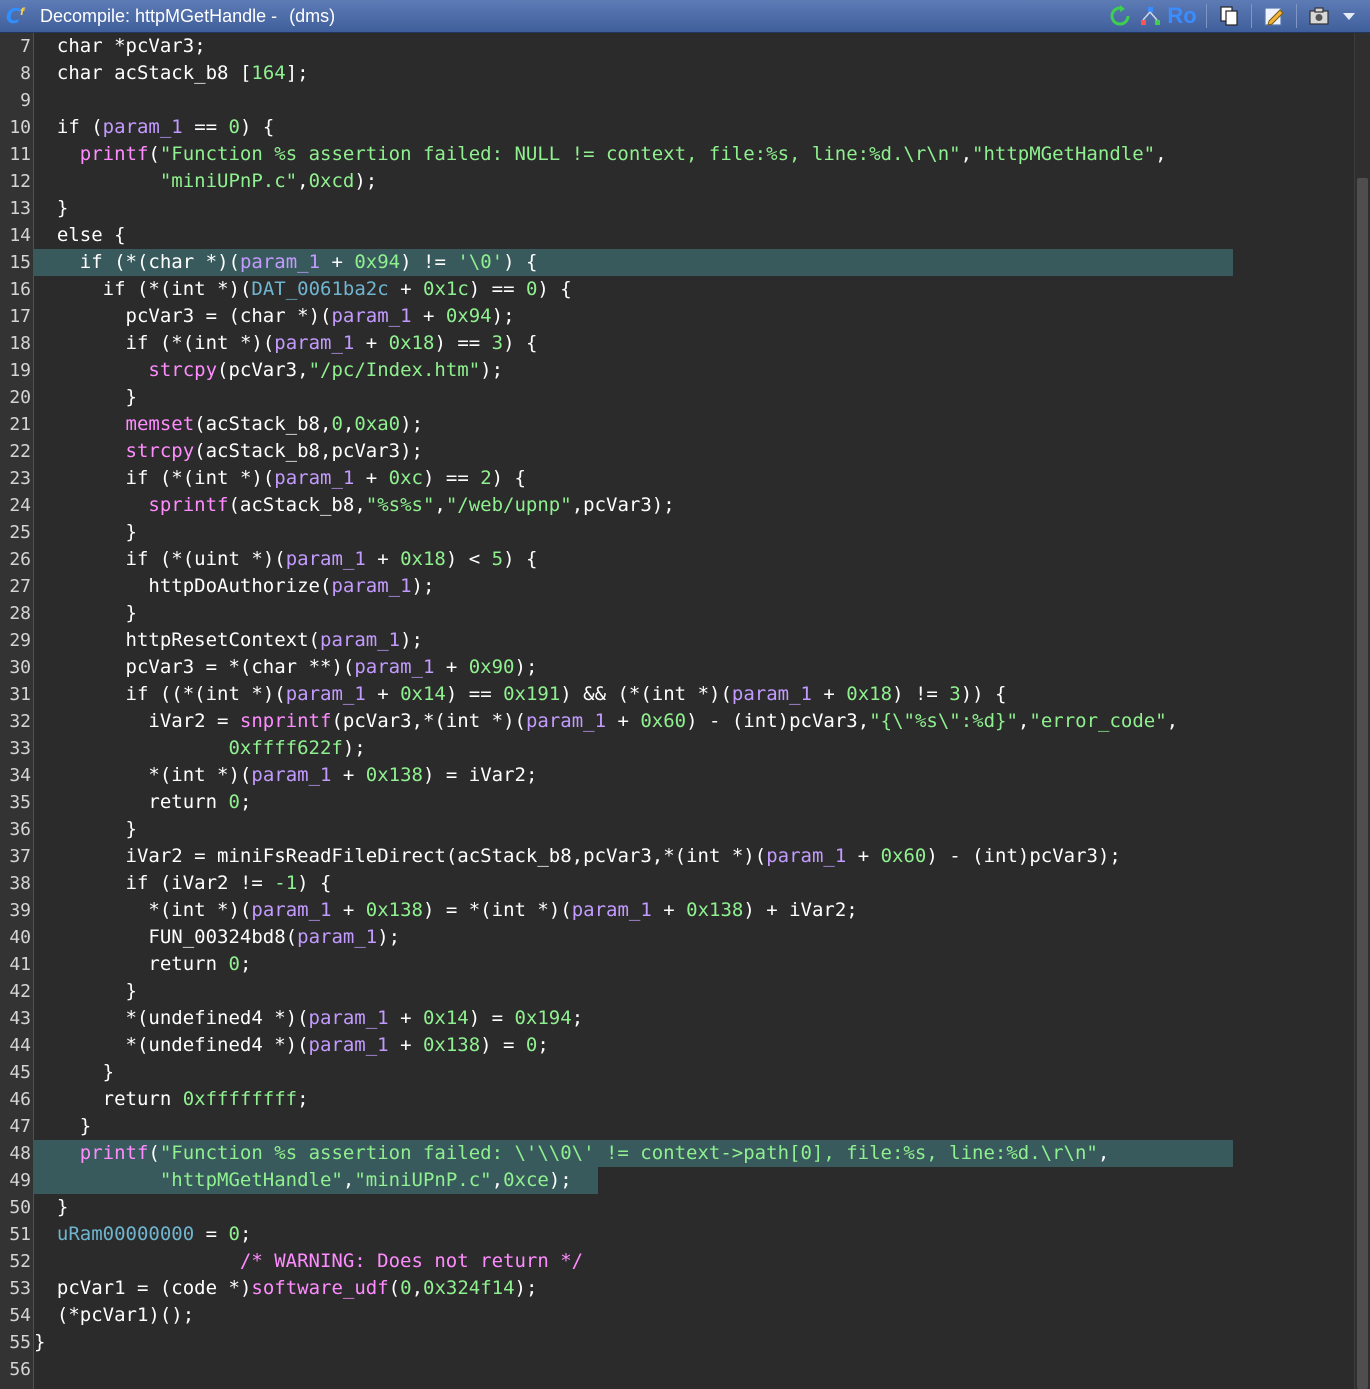 The height and width of the screenshot is (1389, 1370). Describe the element at coordinates (268, 370) in the screenshot. I see `code-line: strcpy(pcVar3,"/pc/Index.htm");` at that location.